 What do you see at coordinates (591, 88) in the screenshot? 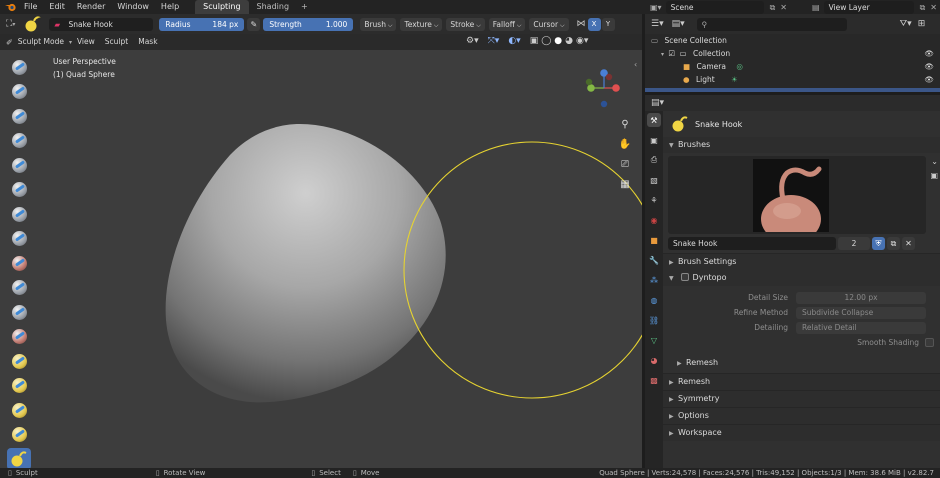
I see `gizmo-y-axis` at bounding box center [591, 88].